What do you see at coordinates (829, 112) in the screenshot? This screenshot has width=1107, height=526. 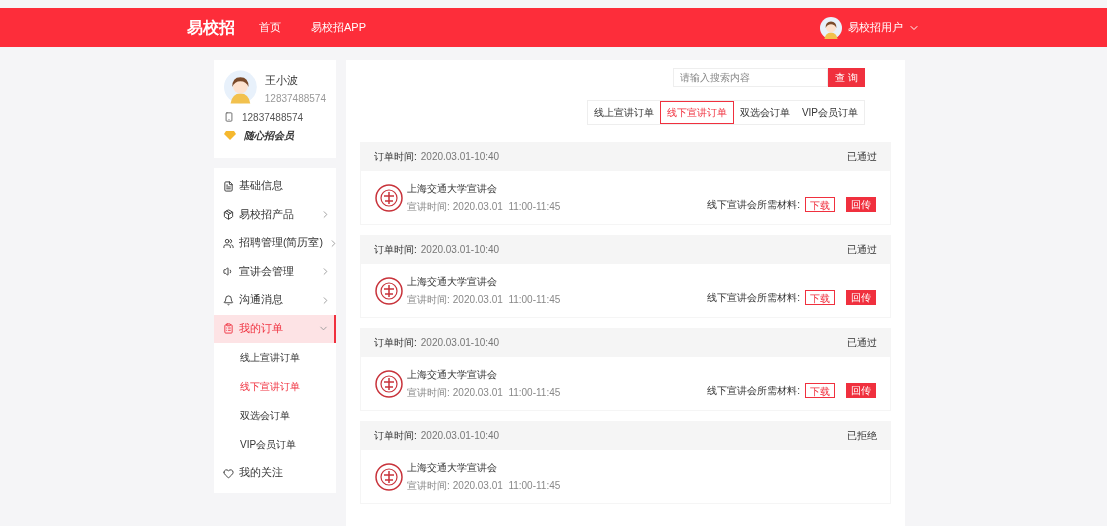 I see `order-tab: VIP会员订单` at bounding box center [829, 112].